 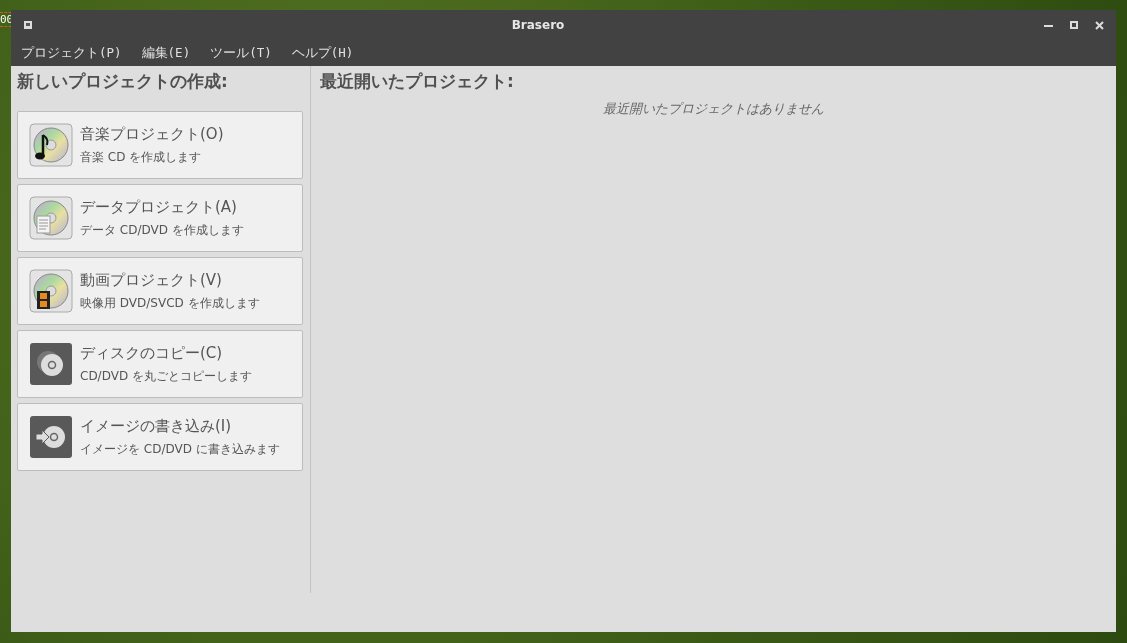 I want to click on close-icon, so click(x=1099, y=25).